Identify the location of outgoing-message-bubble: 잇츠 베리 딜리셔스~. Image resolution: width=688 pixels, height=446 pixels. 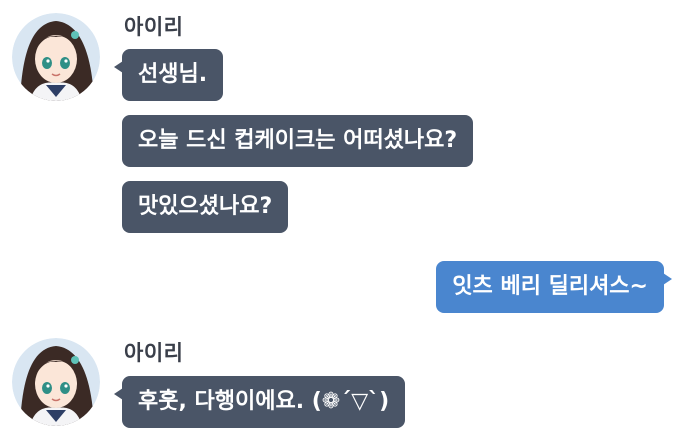
(554, 287).